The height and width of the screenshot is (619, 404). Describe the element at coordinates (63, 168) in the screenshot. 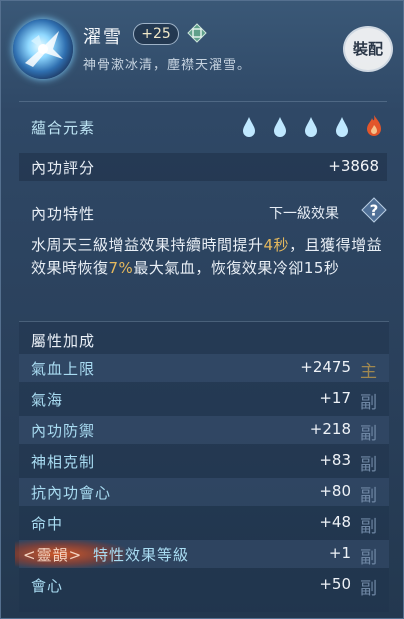

I see `power-score-label: 內功評分` at that location.